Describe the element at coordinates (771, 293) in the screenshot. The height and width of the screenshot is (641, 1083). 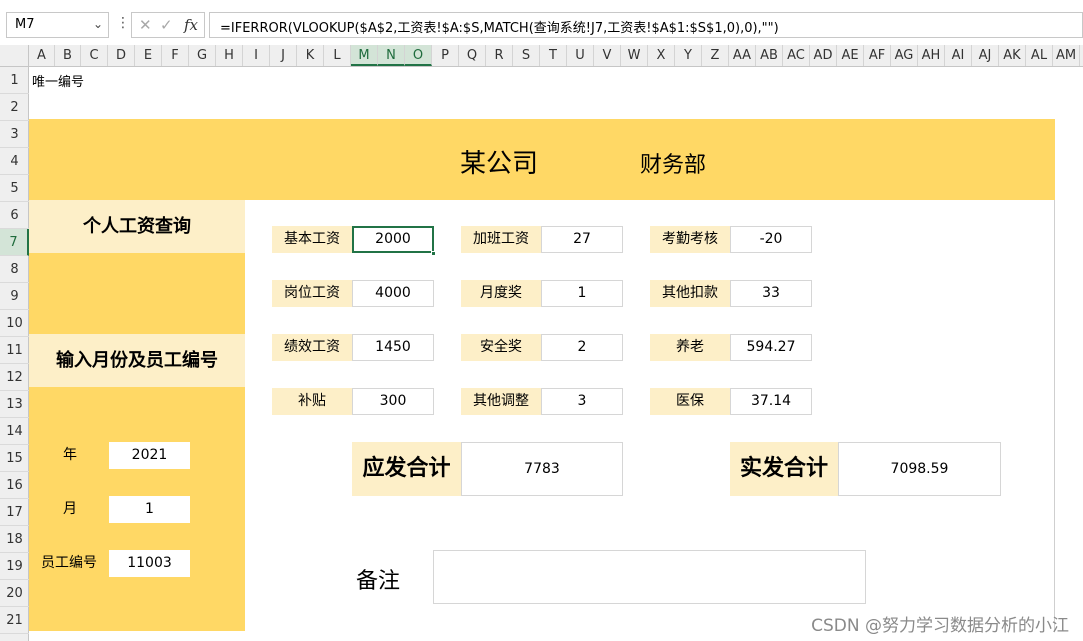
I see `field-value: 33` at that location.